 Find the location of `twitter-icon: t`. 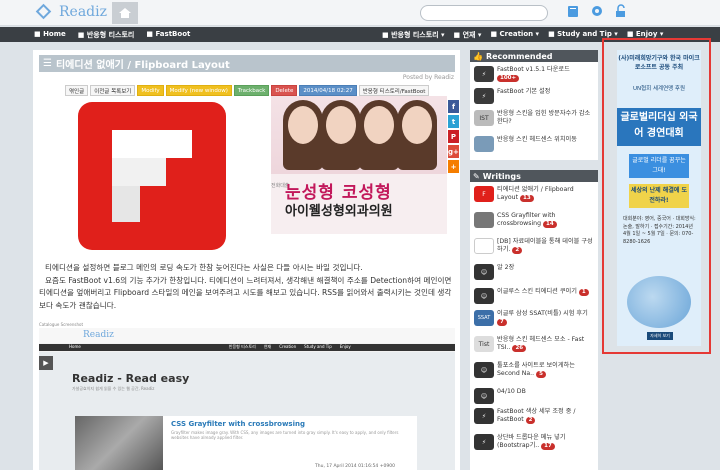

twitter-icon: t is located at coordinates (453, 121).